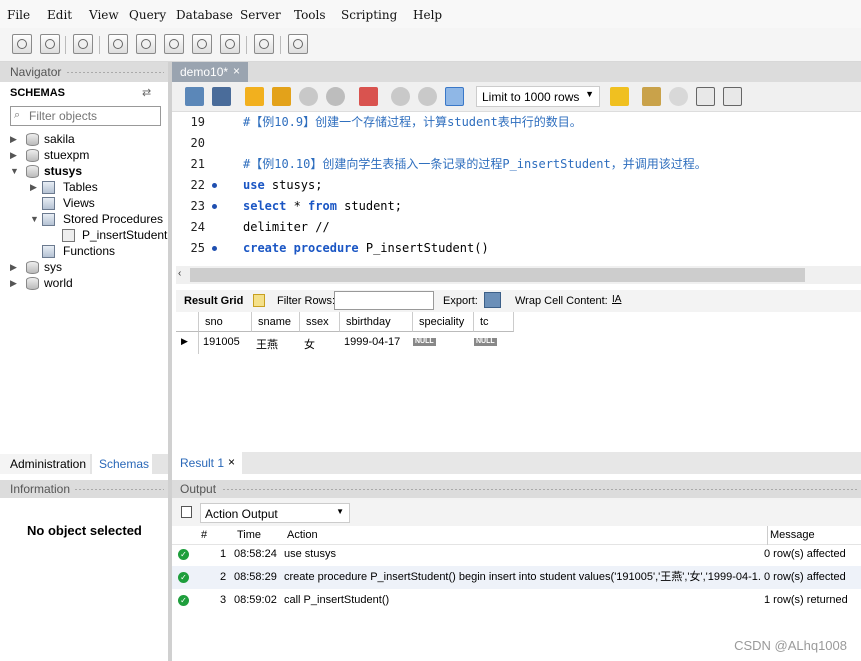  Describe the element at coordinates (221, 96) in the screenshot. I see `save-icon` at that location.